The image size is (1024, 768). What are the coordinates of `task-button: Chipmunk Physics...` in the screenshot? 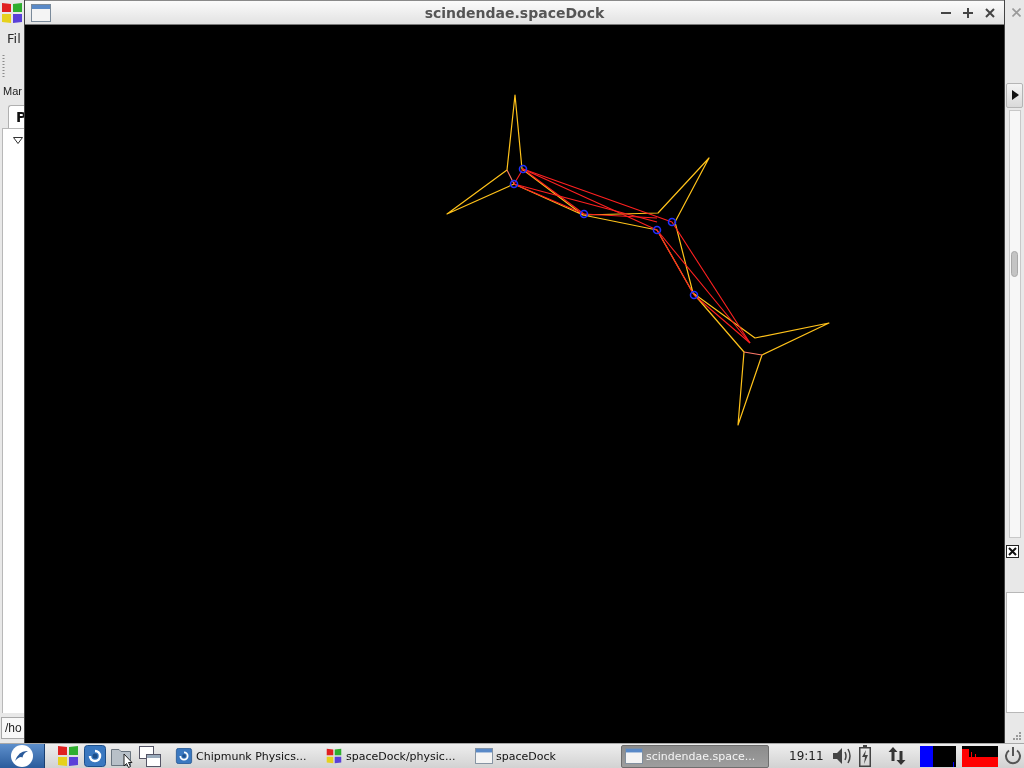 It's located at (245, 756).